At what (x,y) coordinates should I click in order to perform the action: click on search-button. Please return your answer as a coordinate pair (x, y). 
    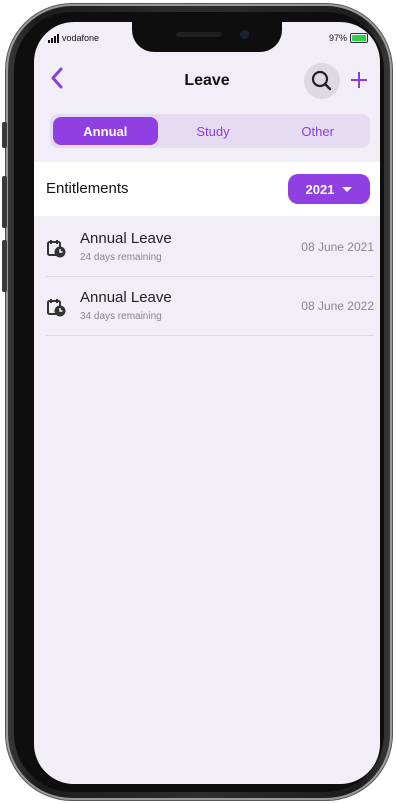
    Looking at the image, I should click on (322, 81).